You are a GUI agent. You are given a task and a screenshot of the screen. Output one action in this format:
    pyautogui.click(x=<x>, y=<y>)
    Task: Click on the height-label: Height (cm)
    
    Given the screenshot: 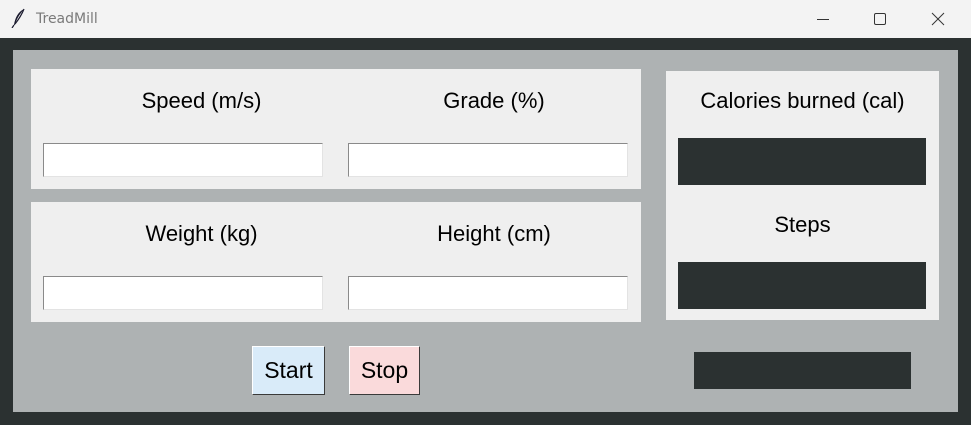 What is the action you would take?
    pyautogui.click(x=494, y=233)
    